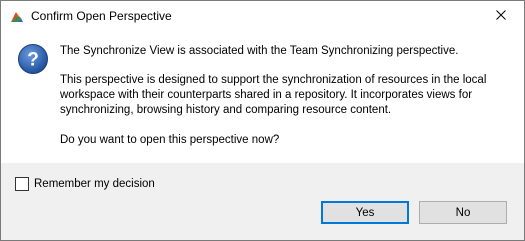 The width and height of the screenshot is (525, 241). What do you see at coordinates (17, 17) in the screenshot?
I see `eclipse-app-icon` at bounding box center [17, 17].